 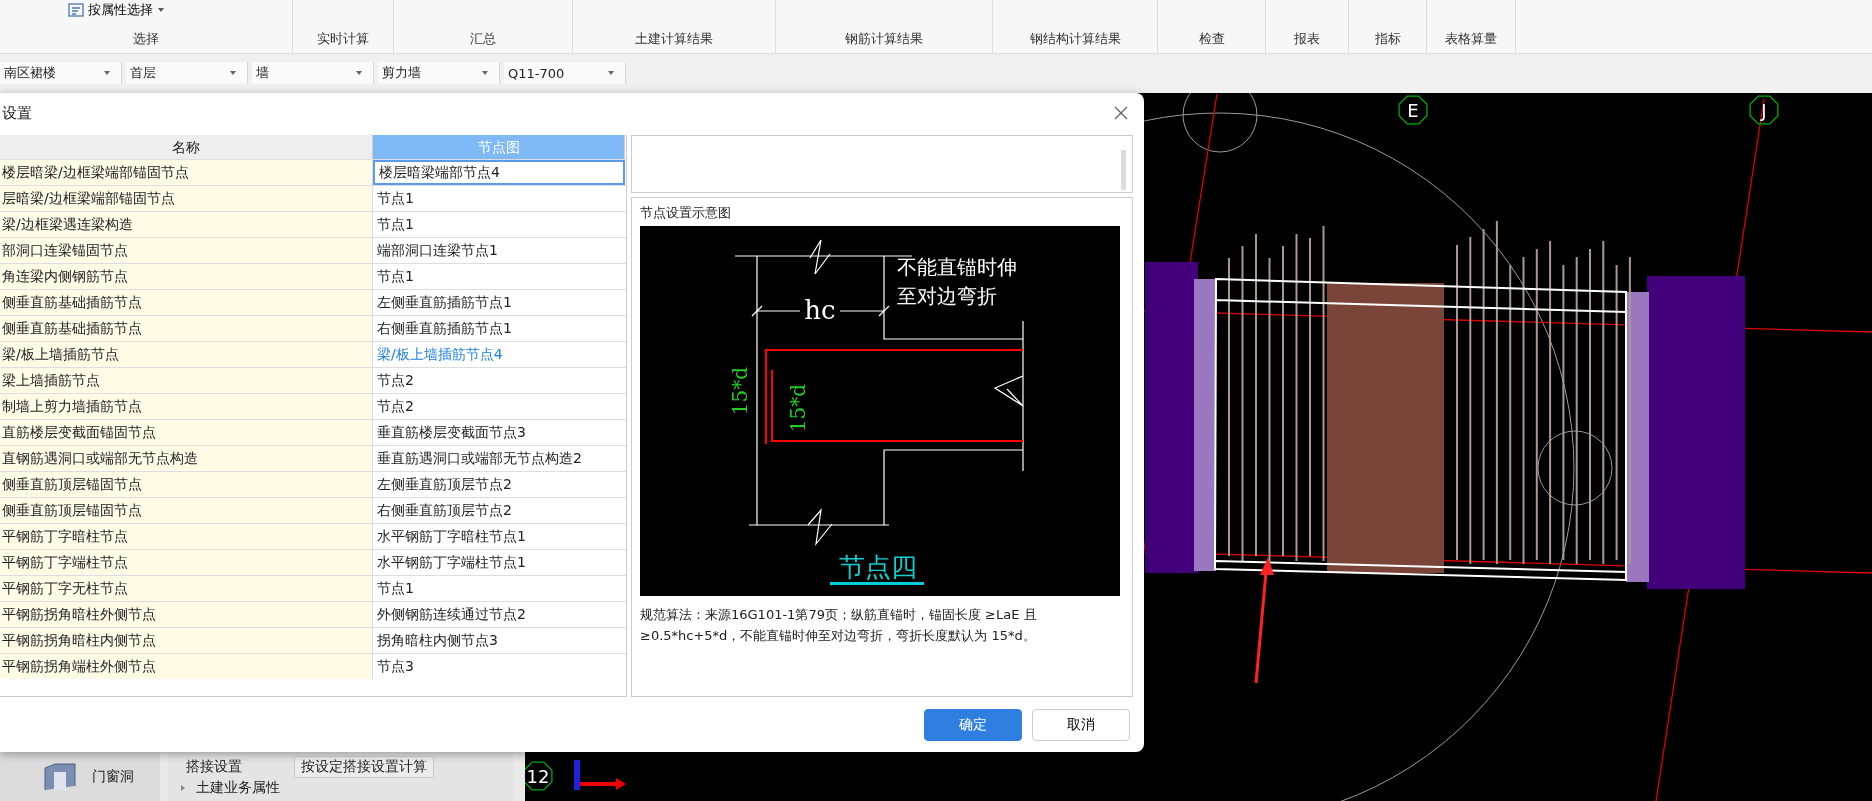 What do you see at coordinates (539, 776) in the screenshot?
I see `axis-label: 12` at bounding box center [539, 776].